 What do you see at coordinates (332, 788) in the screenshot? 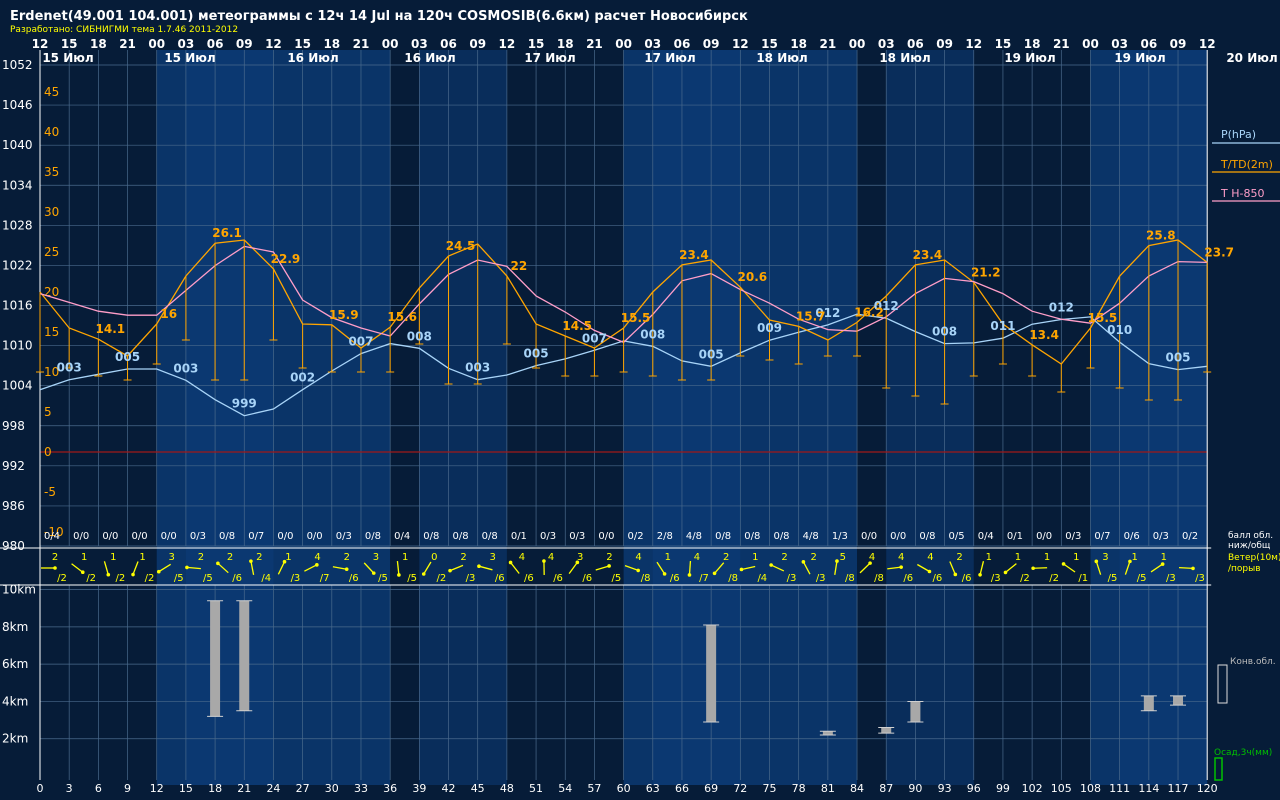
I see `bottom-hour-label: 30` at bounding box center [332, 788].